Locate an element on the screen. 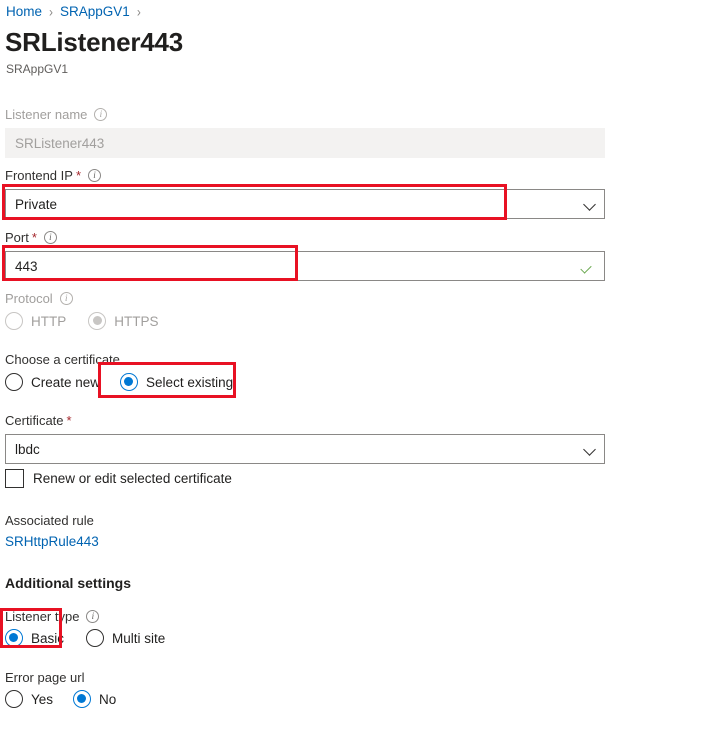 The image size is (703, 750). error-page-url-option-no-label: No is located at coordinates (108, 699).